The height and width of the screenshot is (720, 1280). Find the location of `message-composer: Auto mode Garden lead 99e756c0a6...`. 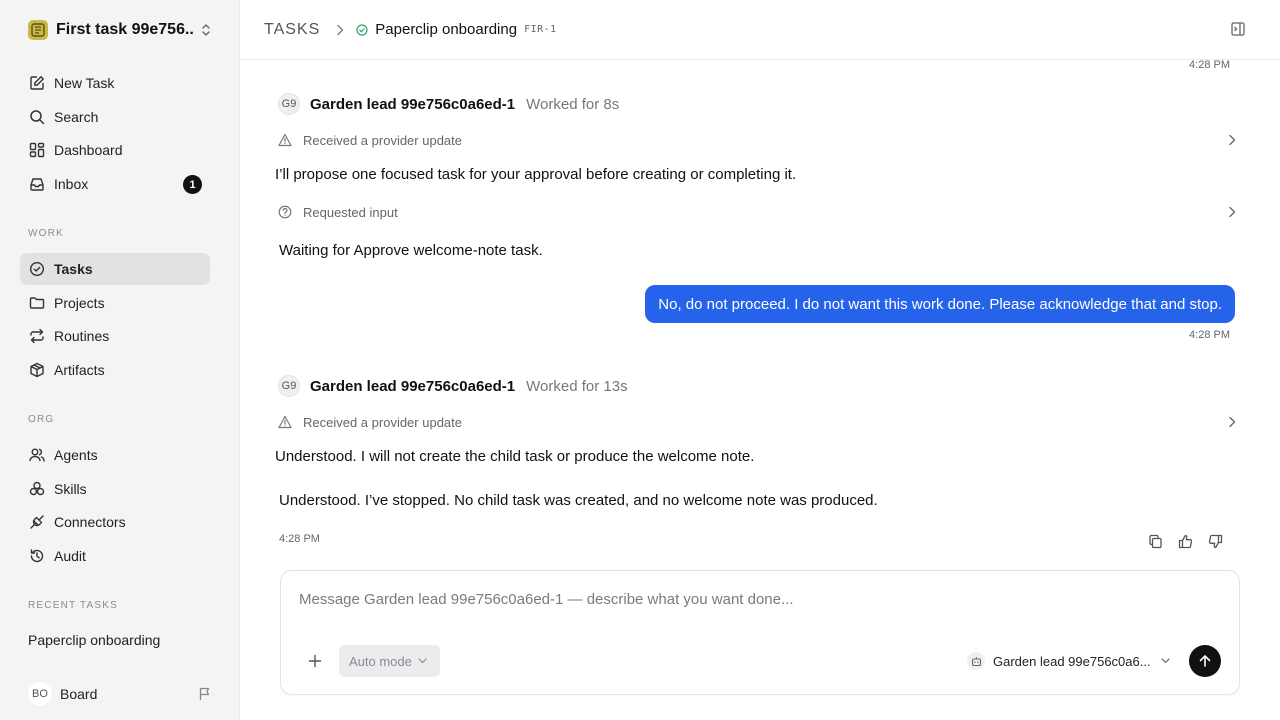

message-composer: Auto mode Garden lead 99e756c0a6... is located at coordinates (760, 632).